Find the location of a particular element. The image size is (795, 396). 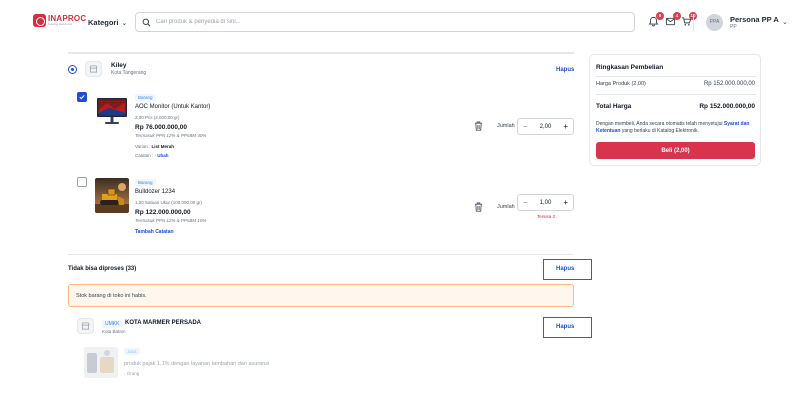

unprocessable-title: Tidak bisa diproses (33) is located at coordinates (102, 269).